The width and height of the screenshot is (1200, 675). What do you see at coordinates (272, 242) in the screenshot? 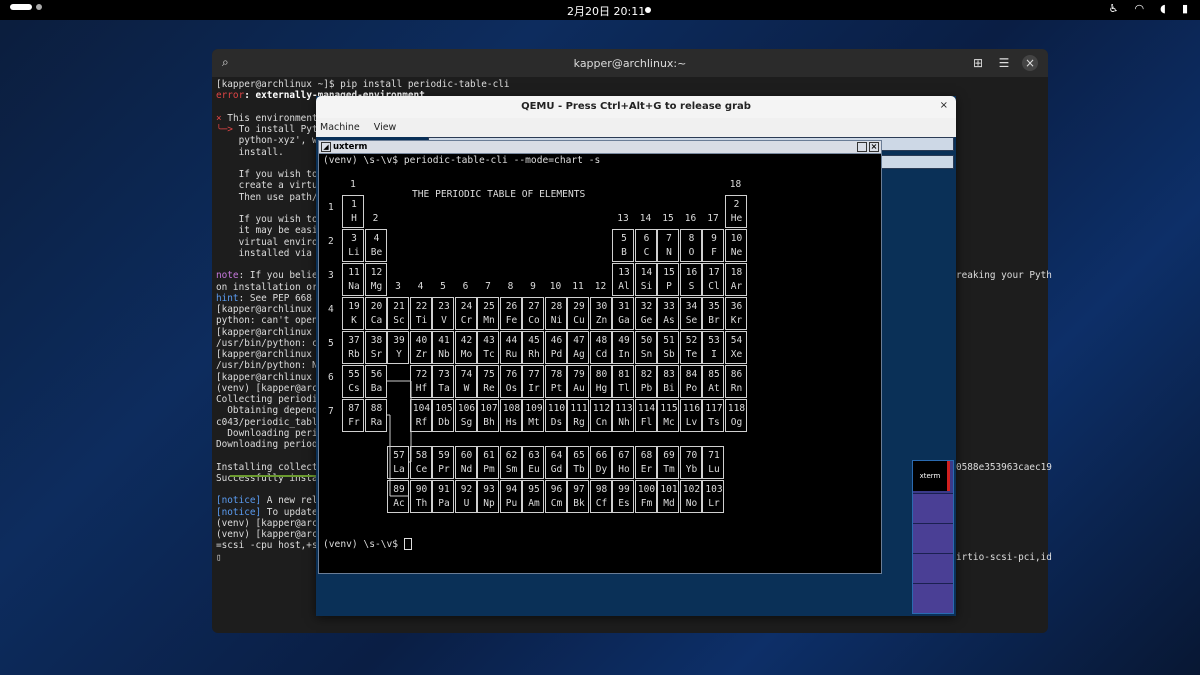
I see `terminal-text: virtual environm` at bounding box center [272, 242].